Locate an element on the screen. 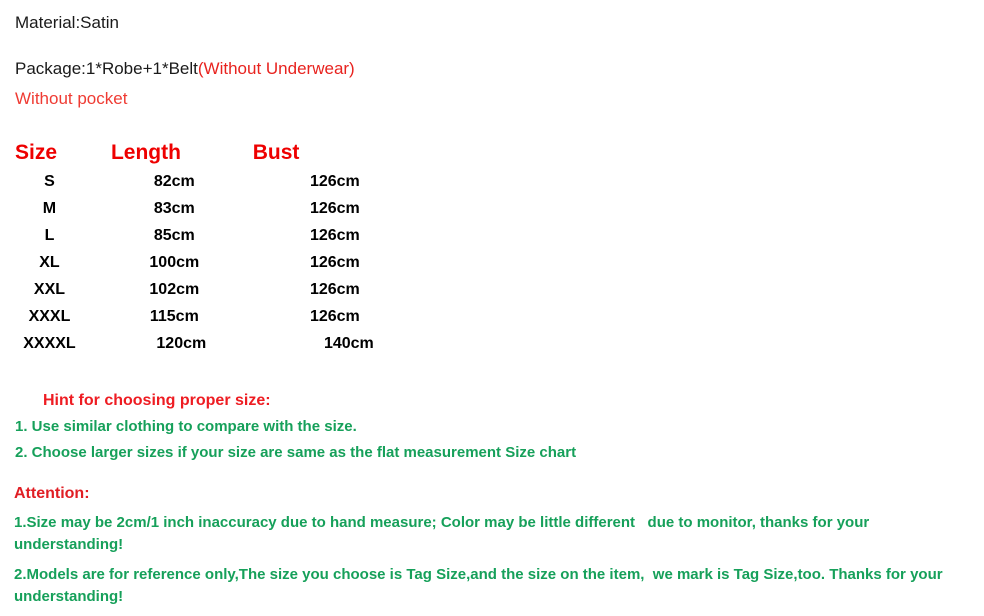 The height and width of the screenshot is (616, 984). material-line: Material:Satin is located at coordinates (67, 22).